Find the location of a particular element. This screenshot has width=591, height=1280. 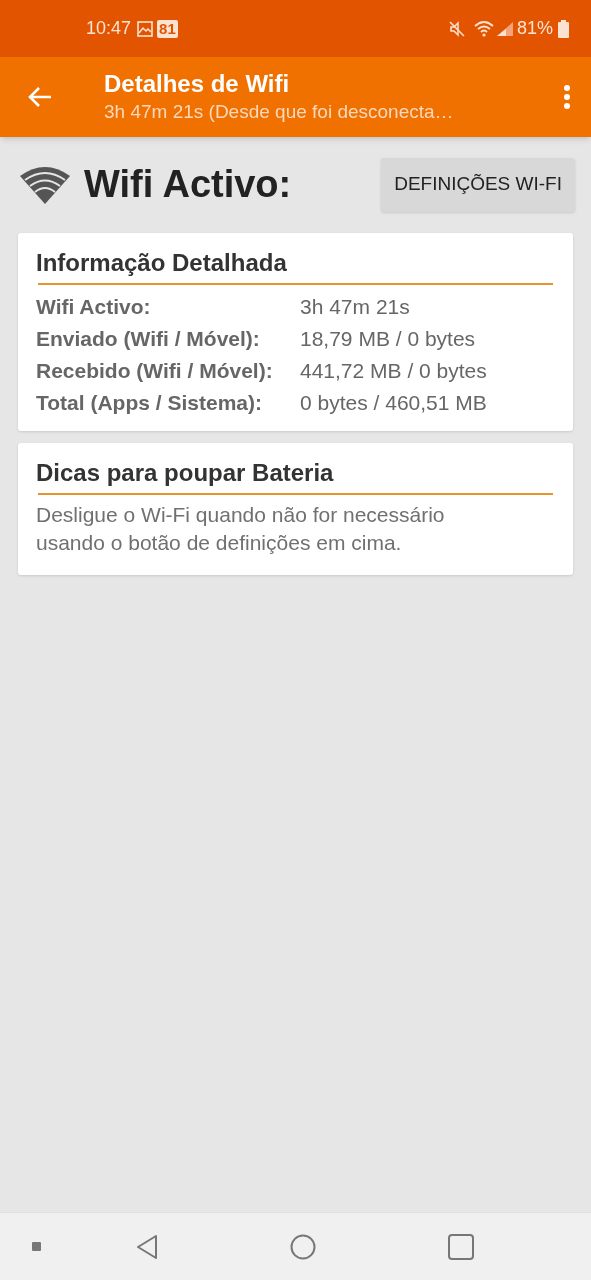

screen-title: Detalhes de Wifi is located at coordinates (197, 84).